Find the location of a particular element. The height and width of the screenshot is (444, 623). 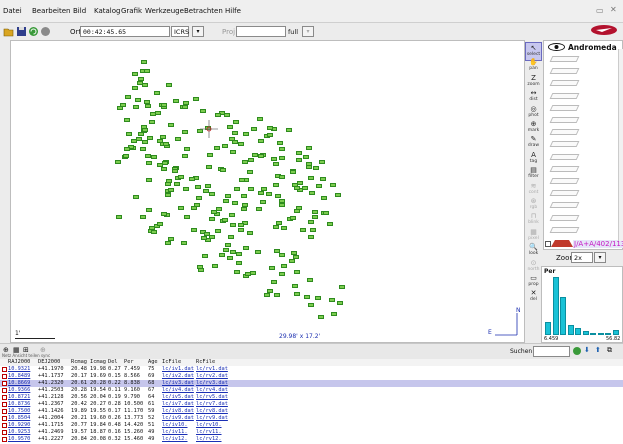

table-cell: lc/rv7.dat is located at coordinates (212, 404).